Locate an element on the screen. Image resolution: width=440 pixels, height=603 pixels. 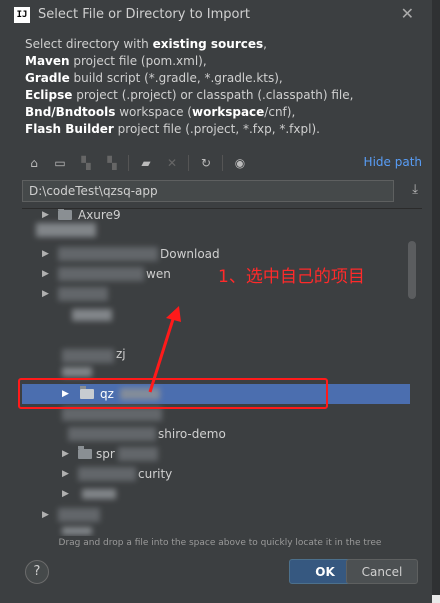
delete-icon: ✕ is located at coordinates (172, 163).